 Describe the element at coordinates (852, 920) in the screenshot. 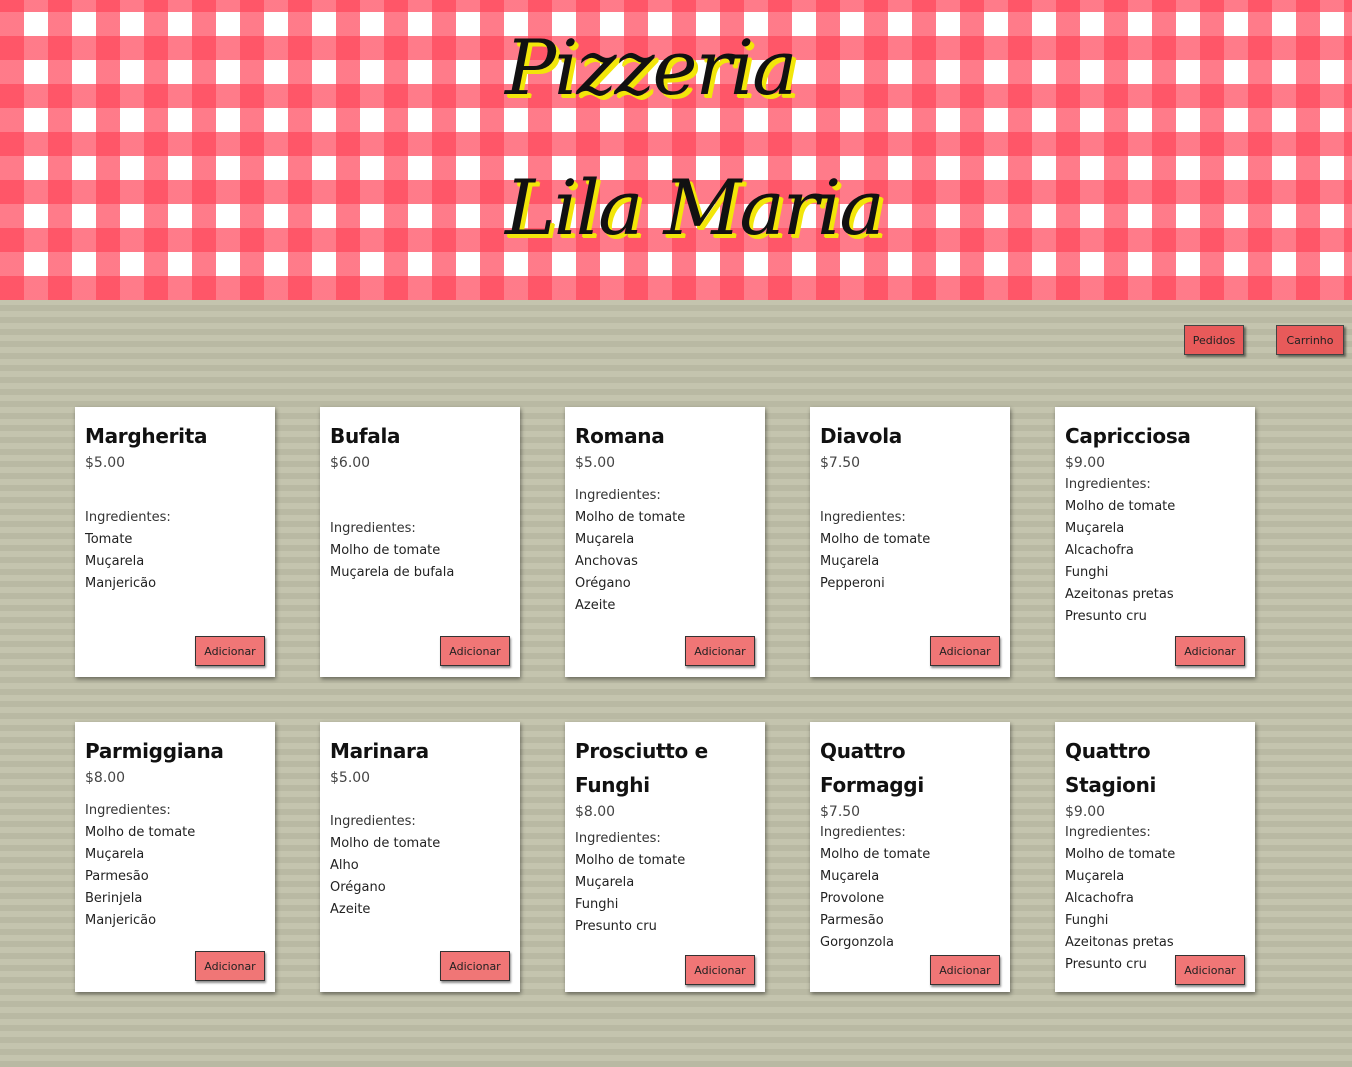

I see `ingredient-item: Parmesão` at that location.